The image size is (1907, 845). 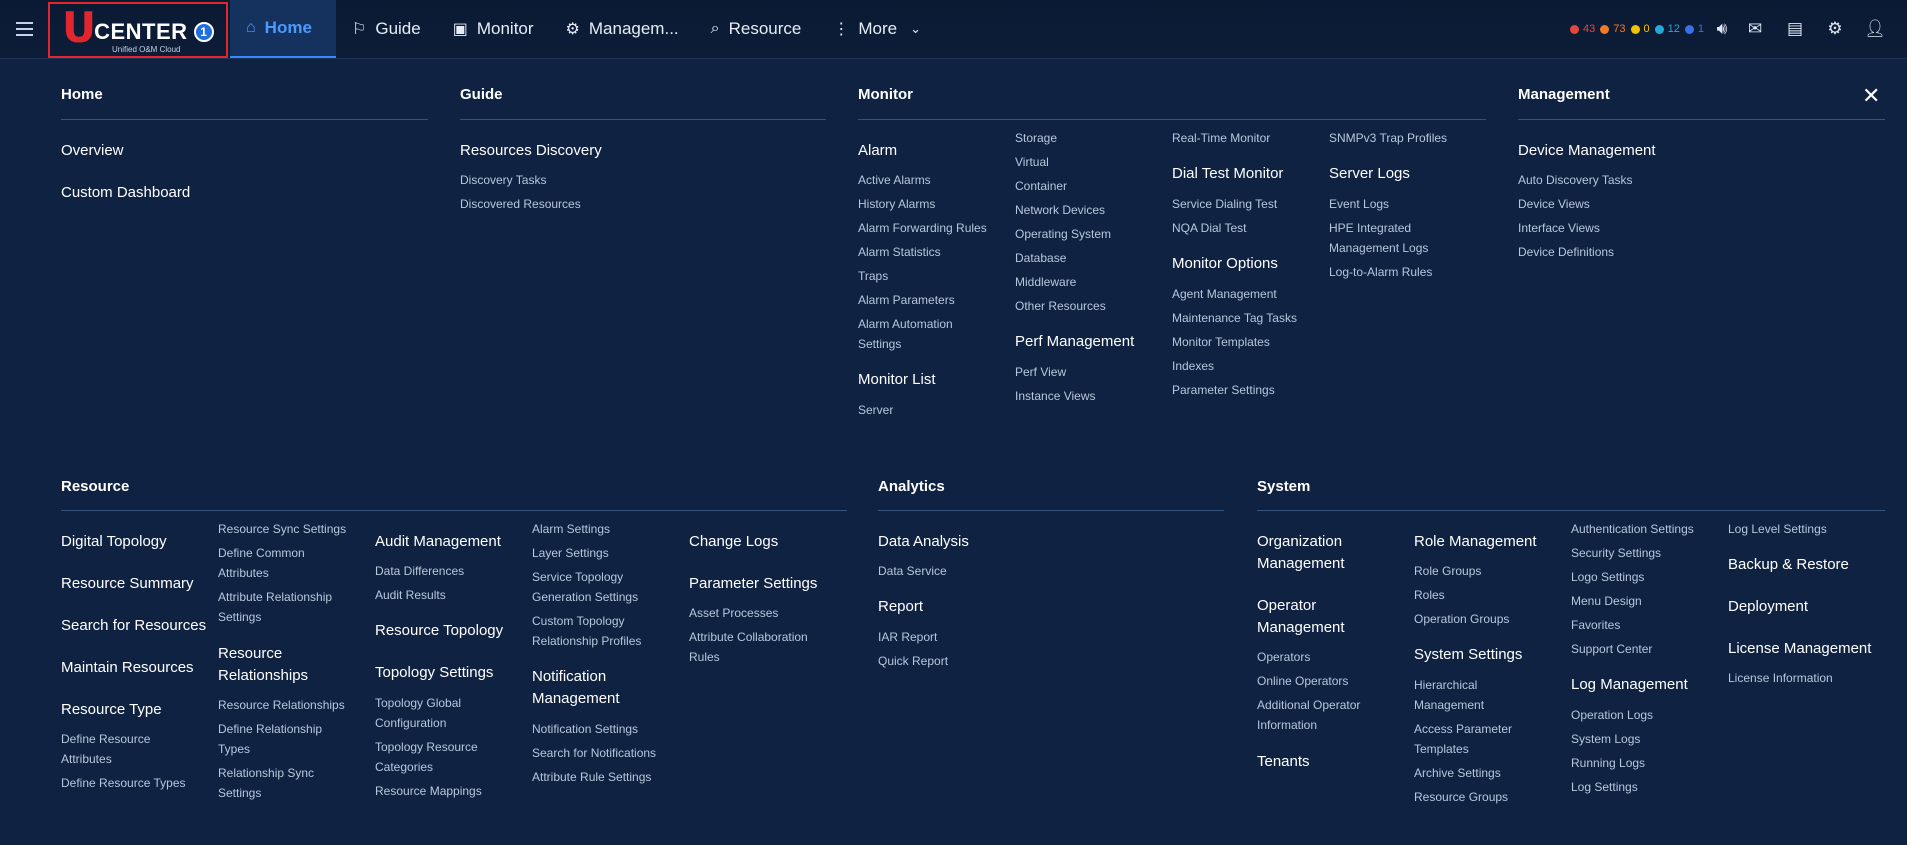 What do you see at coordinates (1063, 234) in the screenshot?
I see `menu-operating-system: Operating System` at bounding box center [1063, 234].